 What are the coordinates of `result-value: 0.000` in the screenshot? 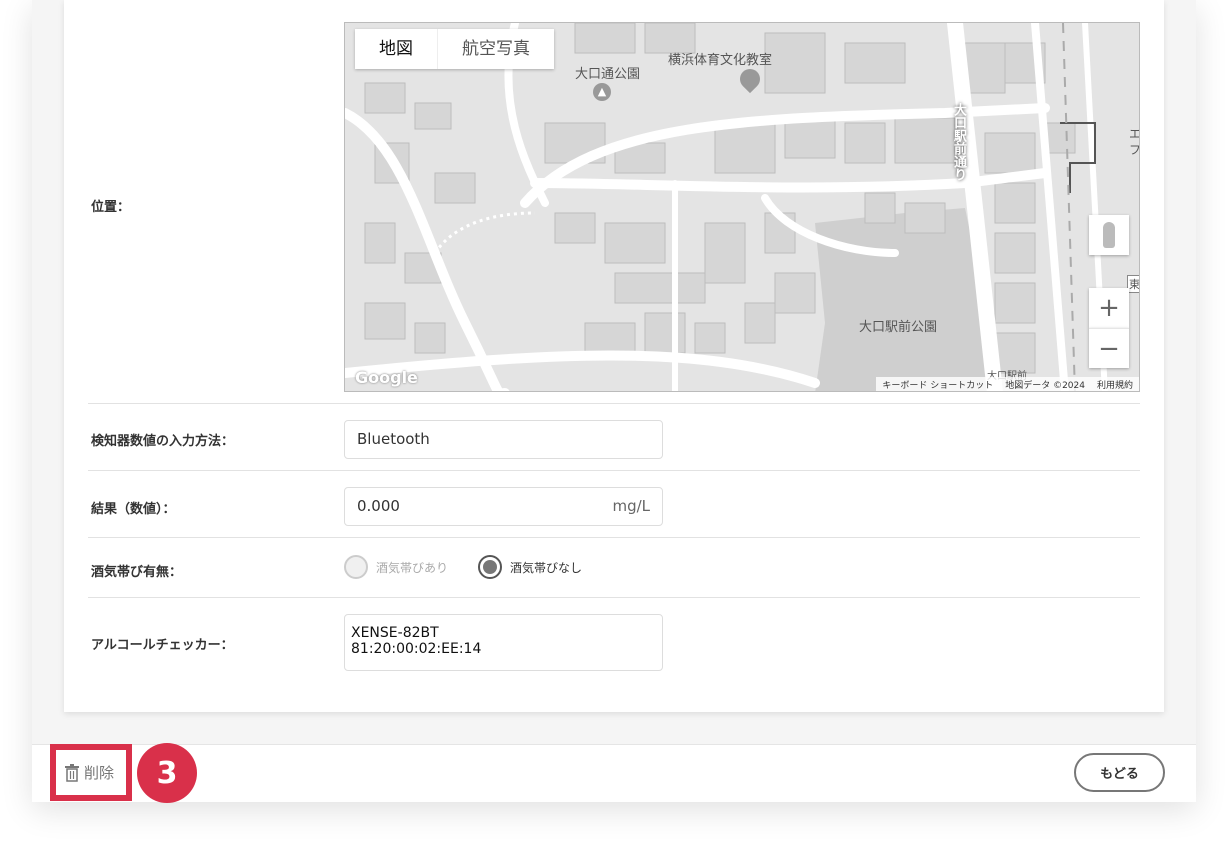 It's located at (378, 506).